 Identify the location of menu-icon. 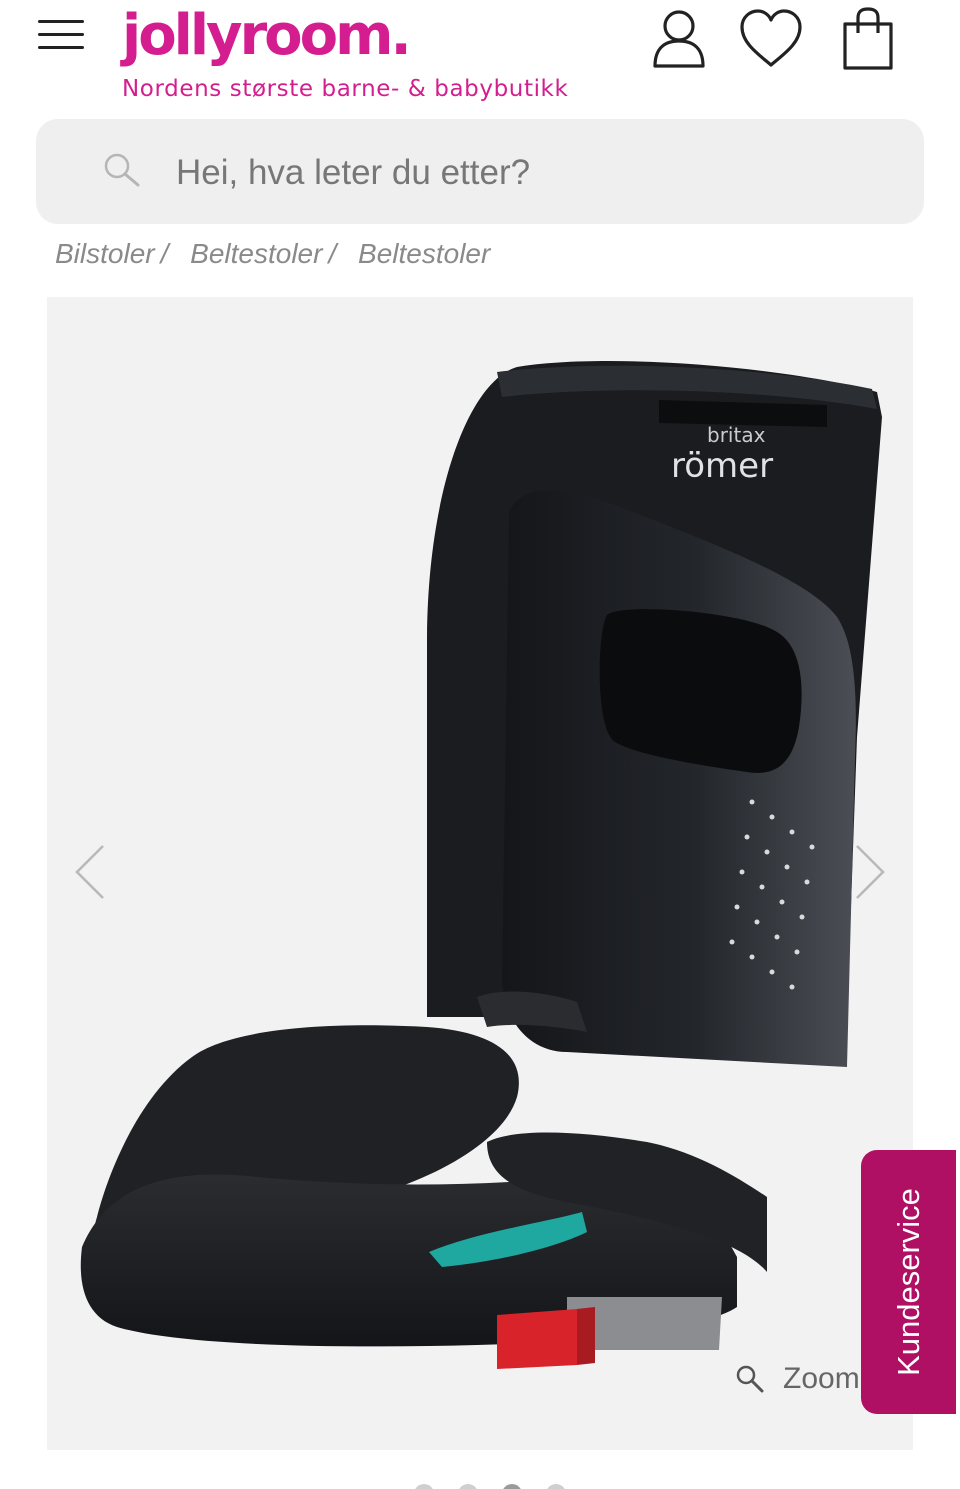
(61, 35).